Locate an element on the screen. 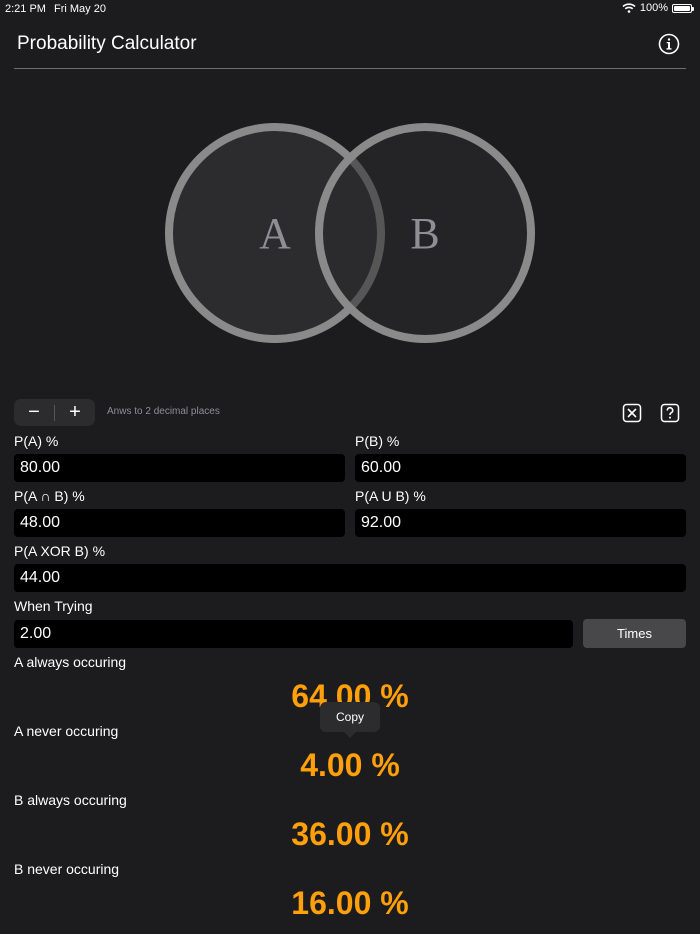 This screenshot has height=934, width=700. pb-input: 60.00 is located at coordinates (520, 468).